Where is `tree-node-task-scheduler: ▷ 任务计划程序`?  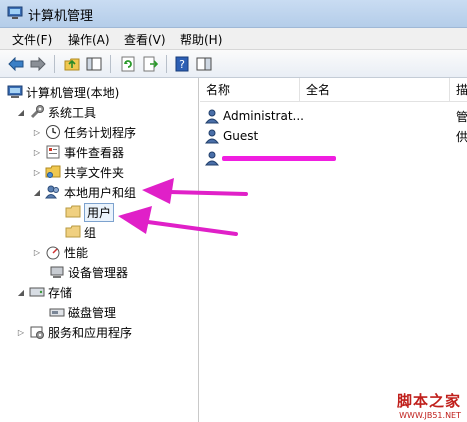
tree-node-task-scheduler: ▷ 任务计划程序 is located at coordinates (84, 132).